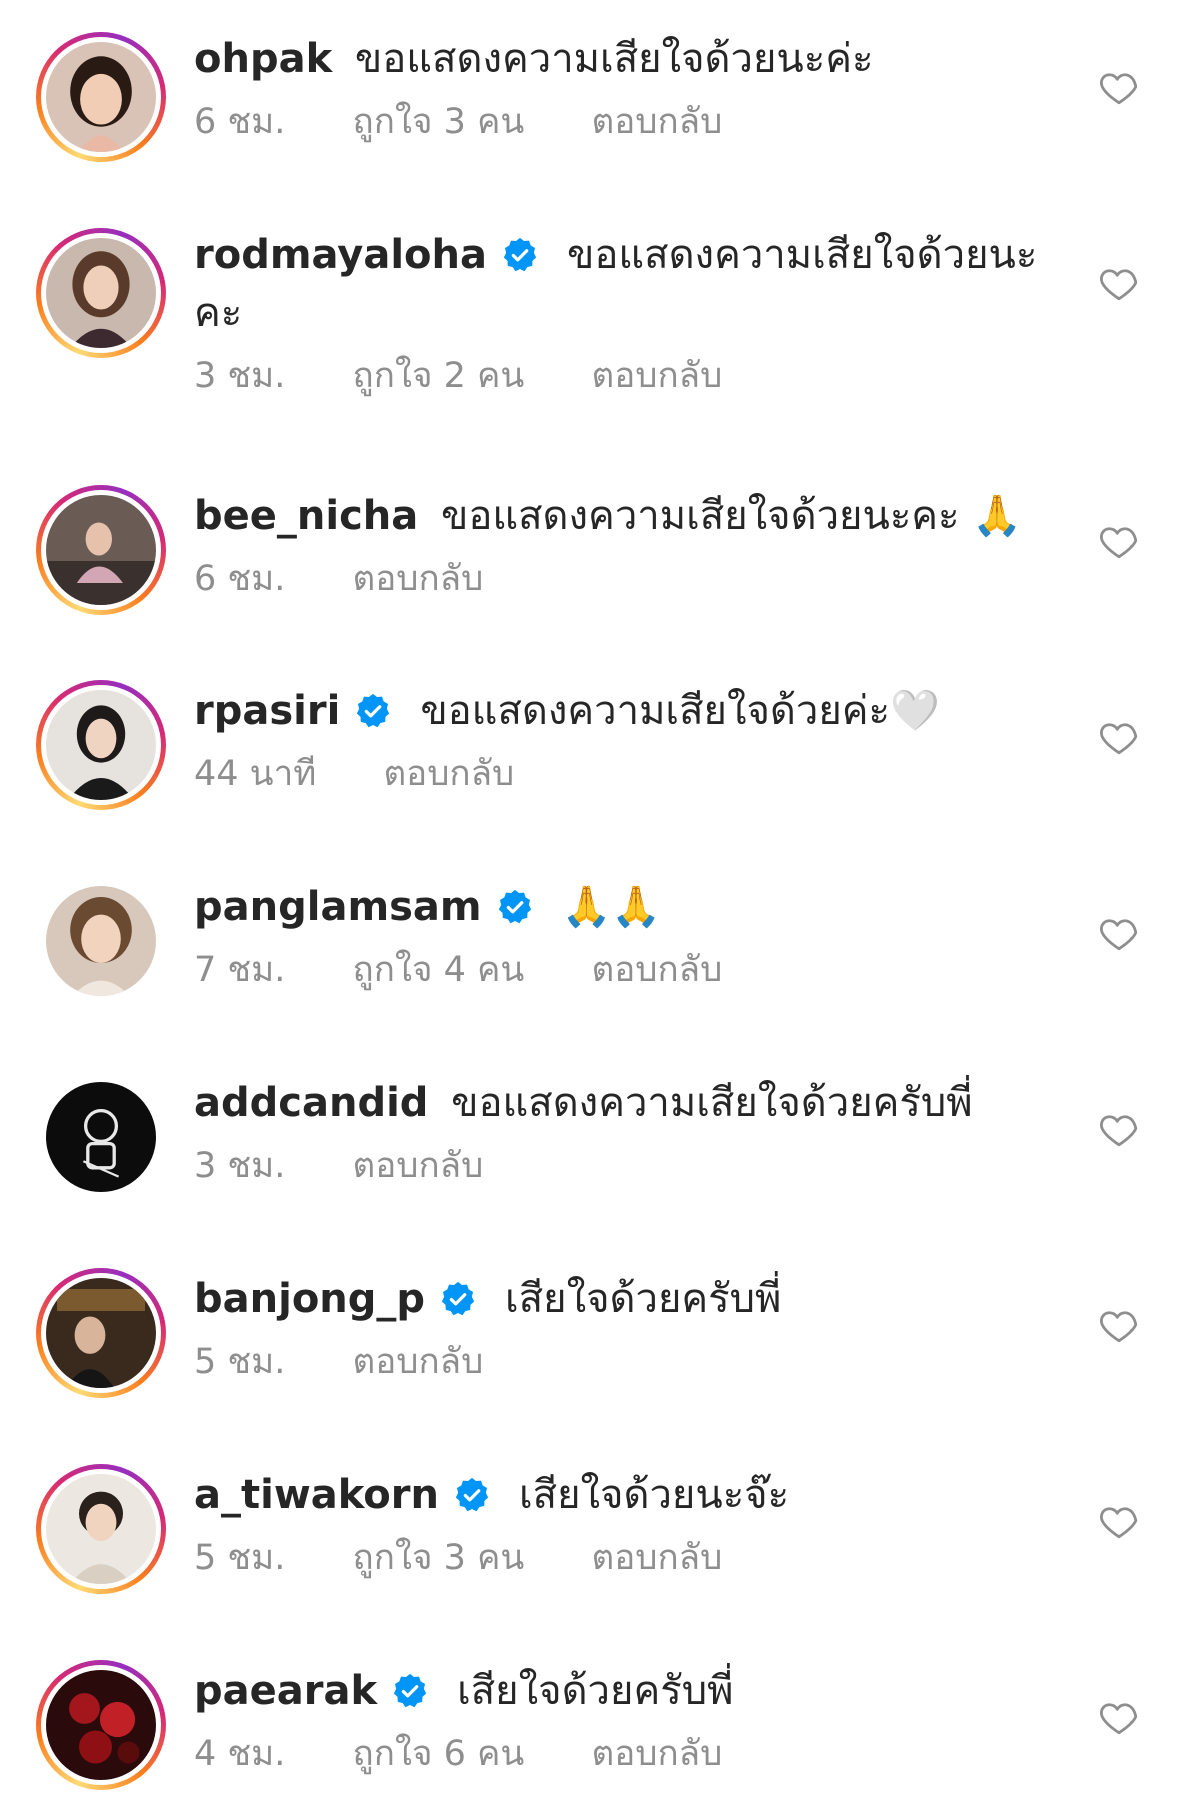 The height and width of the screenshot is (1816, 1200). What do you see at coordinates (654, 1495) in the screenshot?
I see `comment-text: เสียใจด้วยนะจ๊ะ` at bounding box center [654, 1495].